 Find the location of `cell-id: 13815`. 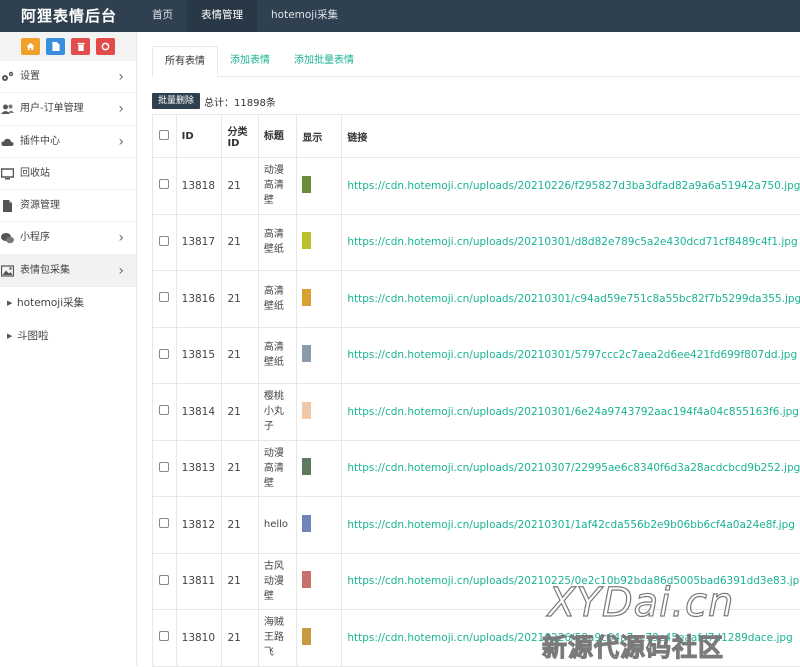

cell-id: 13815 is located at coordinates (199, 355).